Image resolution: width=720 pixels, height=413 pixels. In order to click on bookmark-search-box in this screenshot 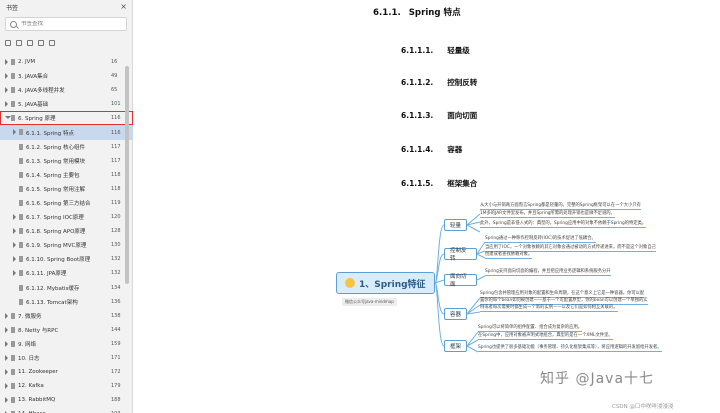, I will do `click(66, 24)`.